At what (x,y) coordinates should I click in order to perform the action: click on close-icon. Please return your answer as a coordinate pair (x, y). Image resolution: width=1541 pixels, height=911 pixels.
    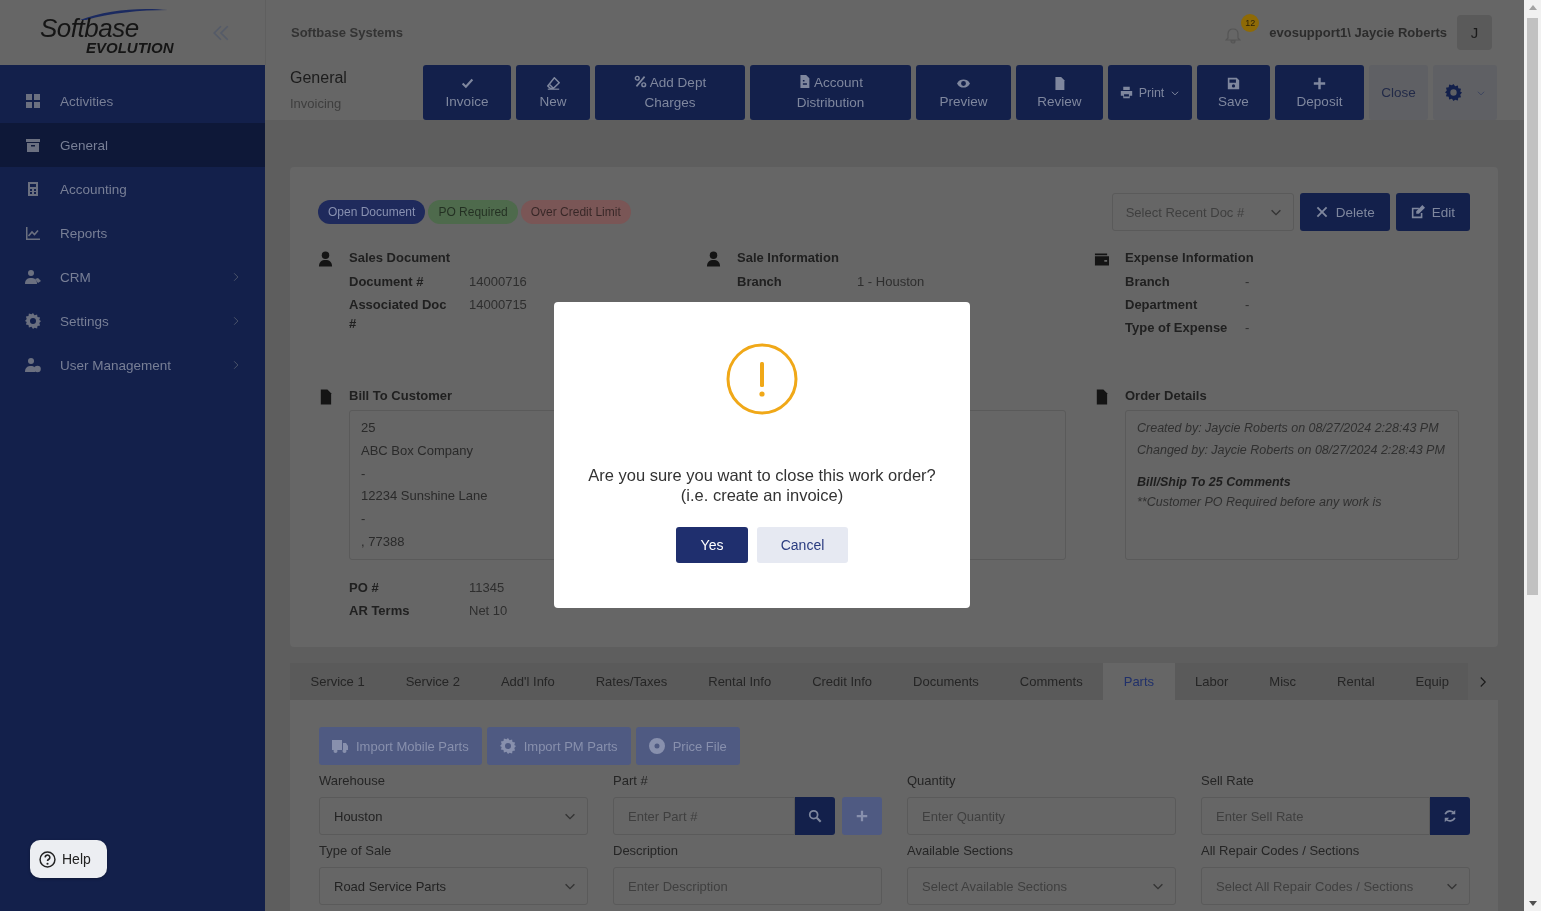
    Looking at the image, I should click on (1321, 212).